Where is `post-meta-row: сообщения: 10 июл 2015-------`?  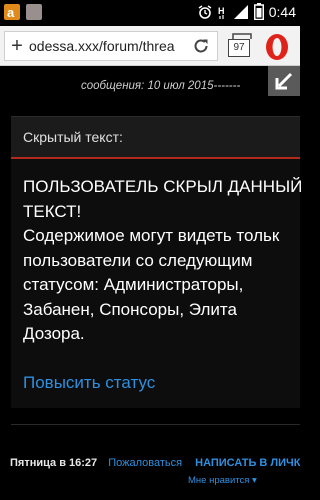
post-meta-row: сообщения: 10 июл 2015------- is located at coordinates (150, 86).